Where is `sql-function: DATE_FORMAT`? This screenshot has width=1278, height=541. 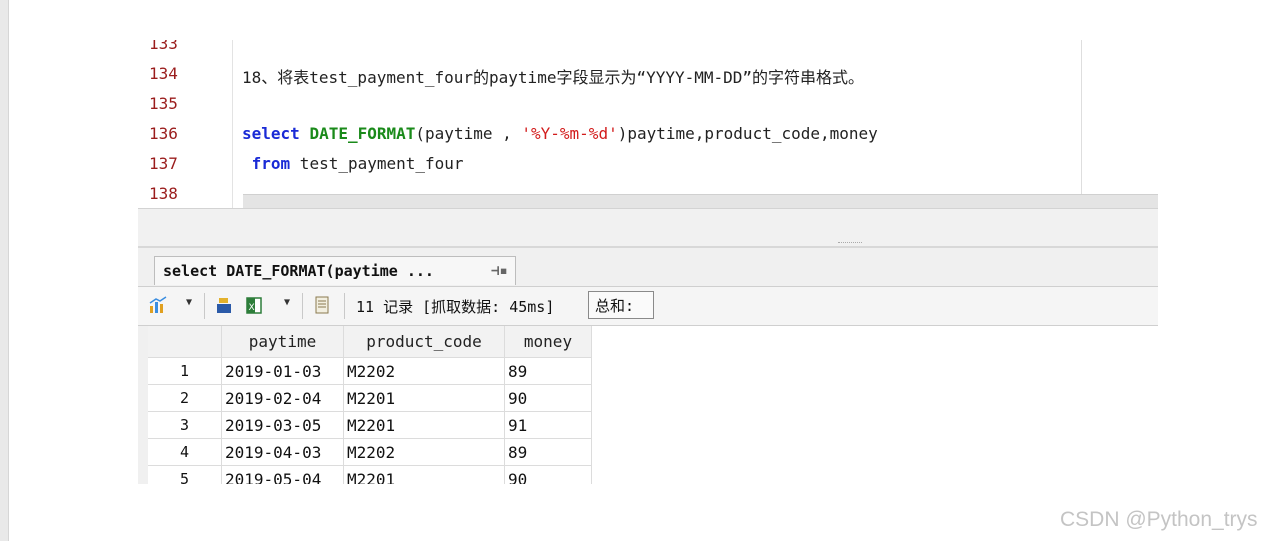 sql-function: DATE_FORMAT is located at coordinates (362, 133).